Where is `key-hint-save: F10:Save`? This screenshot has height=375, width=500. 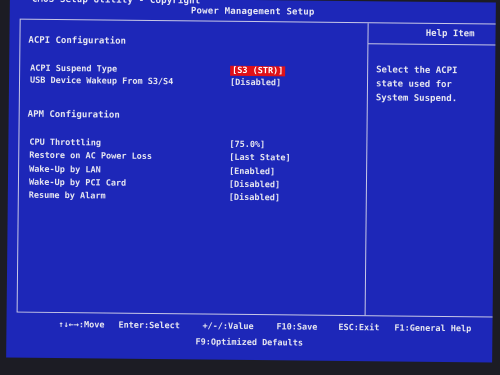
key-hint-save: F10:Save is located at coordinates (297, 327).